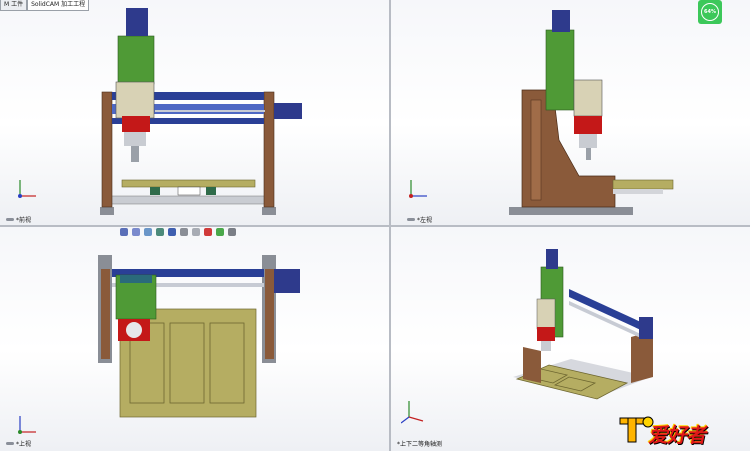 The height and width of the screenshot is (451, 750). Describe the element at coordinates (375, 226) in the screenshot. I see `viewport-splitter-horizontal` at that location.